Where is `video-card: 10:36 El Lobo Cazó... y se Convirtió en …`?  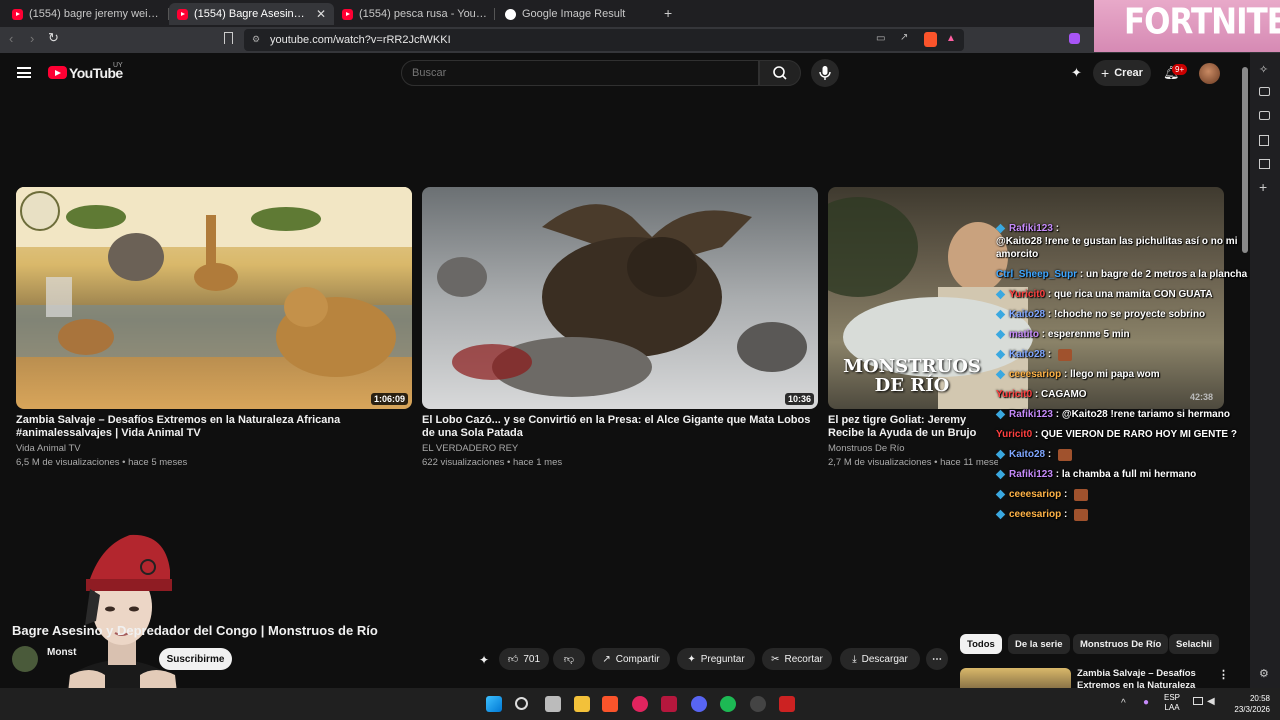
video-card: 10:36 El Lobo Cazó... y se Convirtió en … is located at coordinates (620, 327).